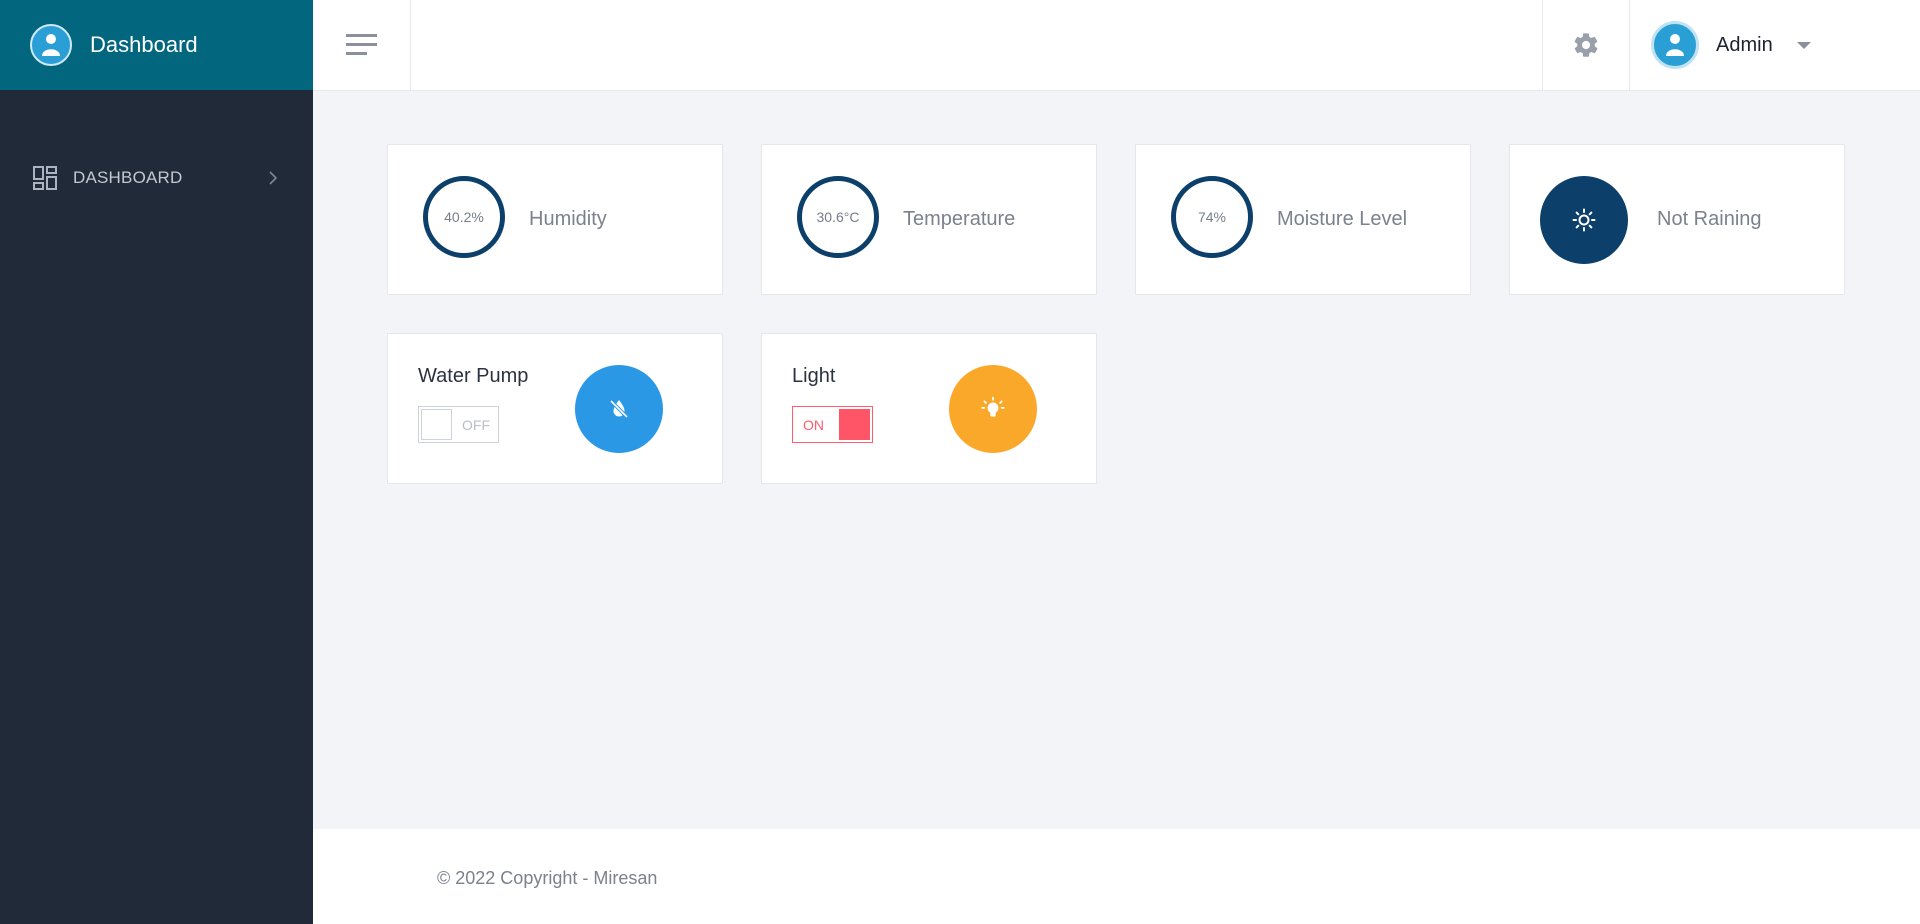  What do you see at coordinates (555, 408) in the screenshot?
I see `water-pump-card: Water Pump OFF` at bounding box center [555, 408].